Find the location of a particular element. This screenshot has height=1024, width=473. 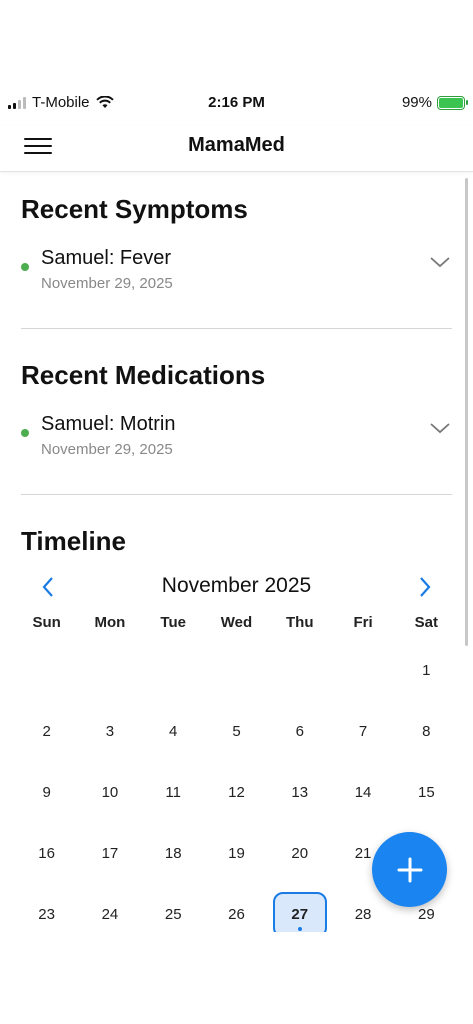

battery-fill is located at coordinates (451, 102).